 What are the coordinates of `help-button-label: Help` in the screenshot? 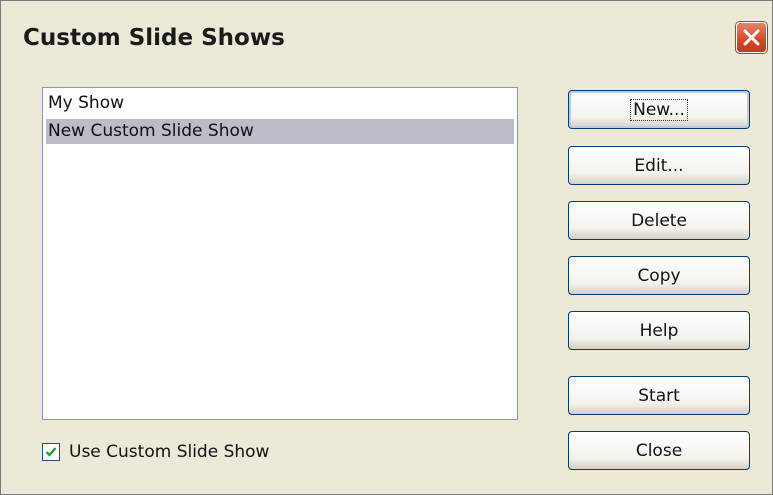 It's located at (659, 330).